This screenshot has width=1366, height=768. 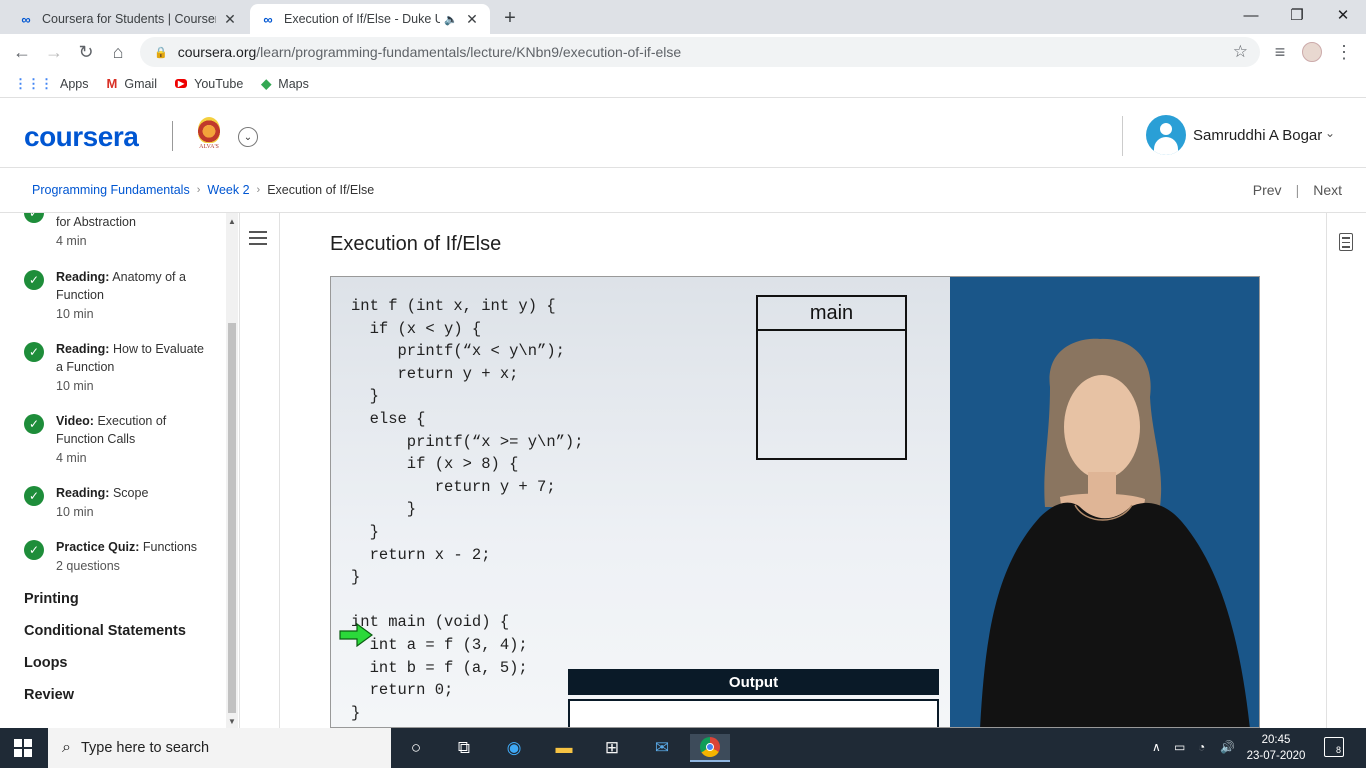 I want to click on coursera-logo: coursera, so click(x=81, y=137).